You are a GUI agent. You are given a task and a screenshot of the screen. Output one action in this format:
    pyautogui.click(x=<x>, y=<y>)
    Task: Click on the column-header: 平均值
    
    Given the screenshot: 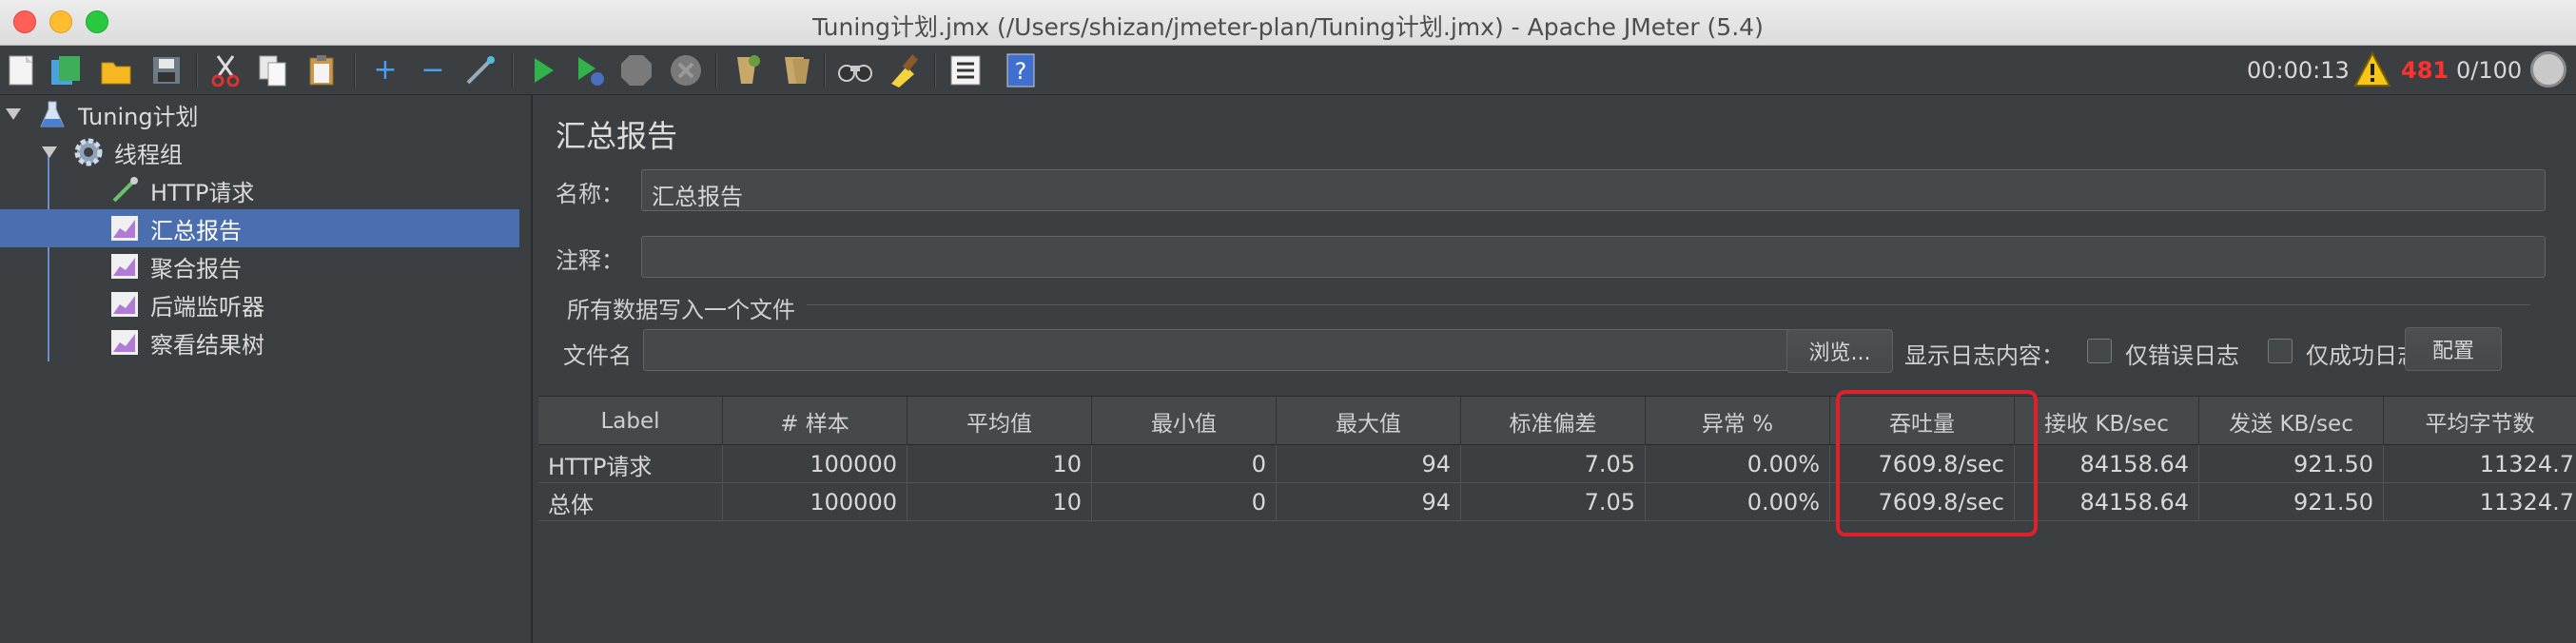 What is the action you would take?
    pyautogui.click(x=999, y=421)
    